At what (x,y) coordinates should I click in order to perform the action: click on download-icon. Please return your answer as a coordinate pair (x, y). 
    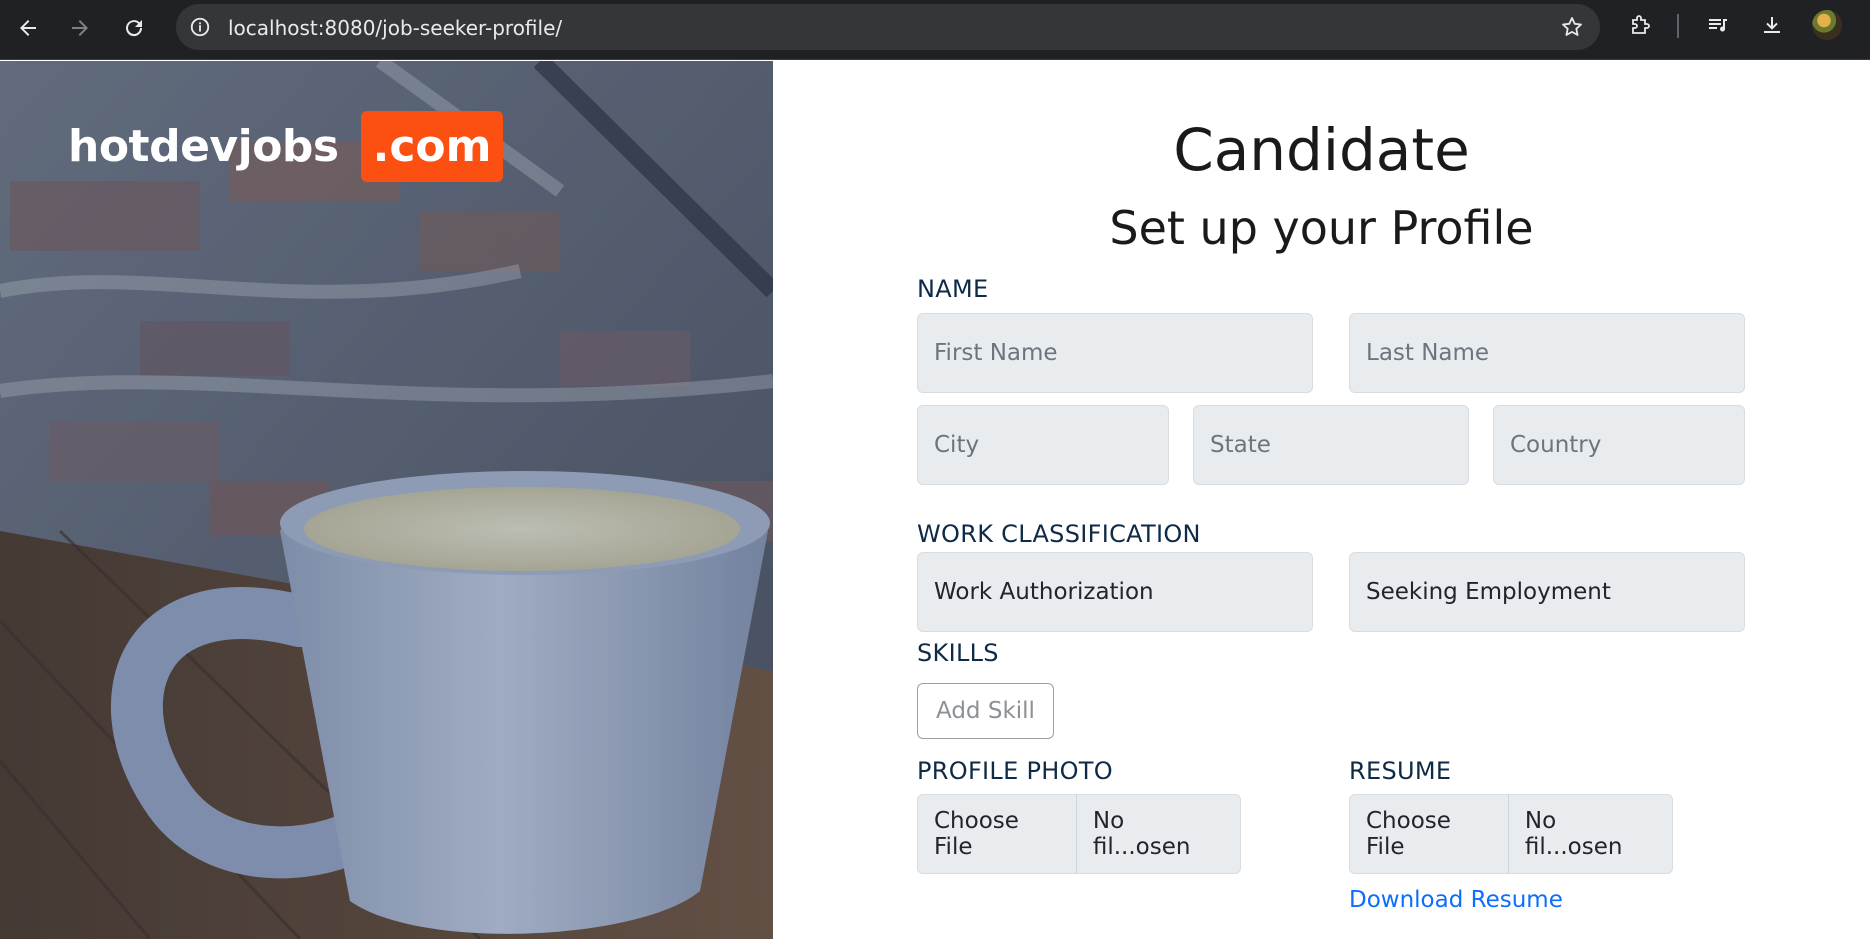
    Looking at the image, I should click on (1772, 25).